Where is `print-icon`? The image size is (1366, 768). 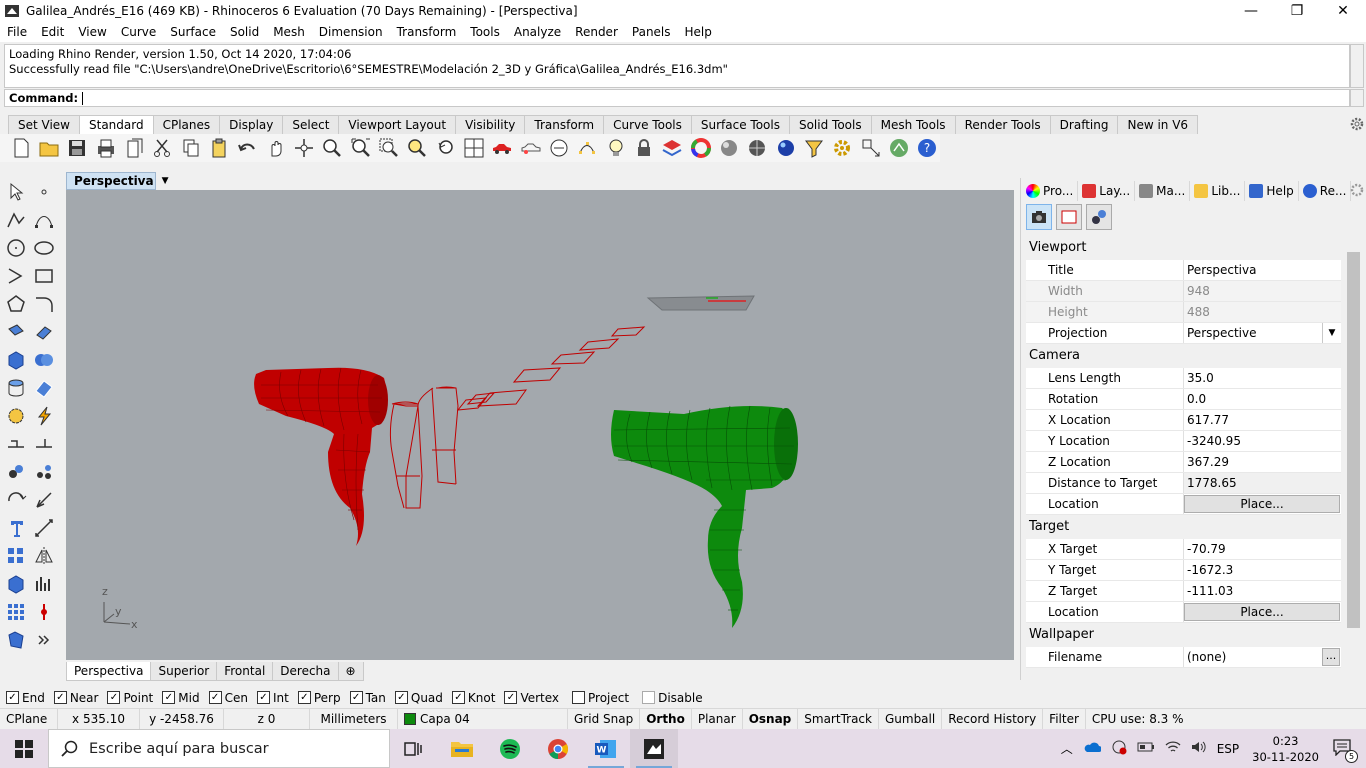 print-icon is located at coordinates (105, 148).